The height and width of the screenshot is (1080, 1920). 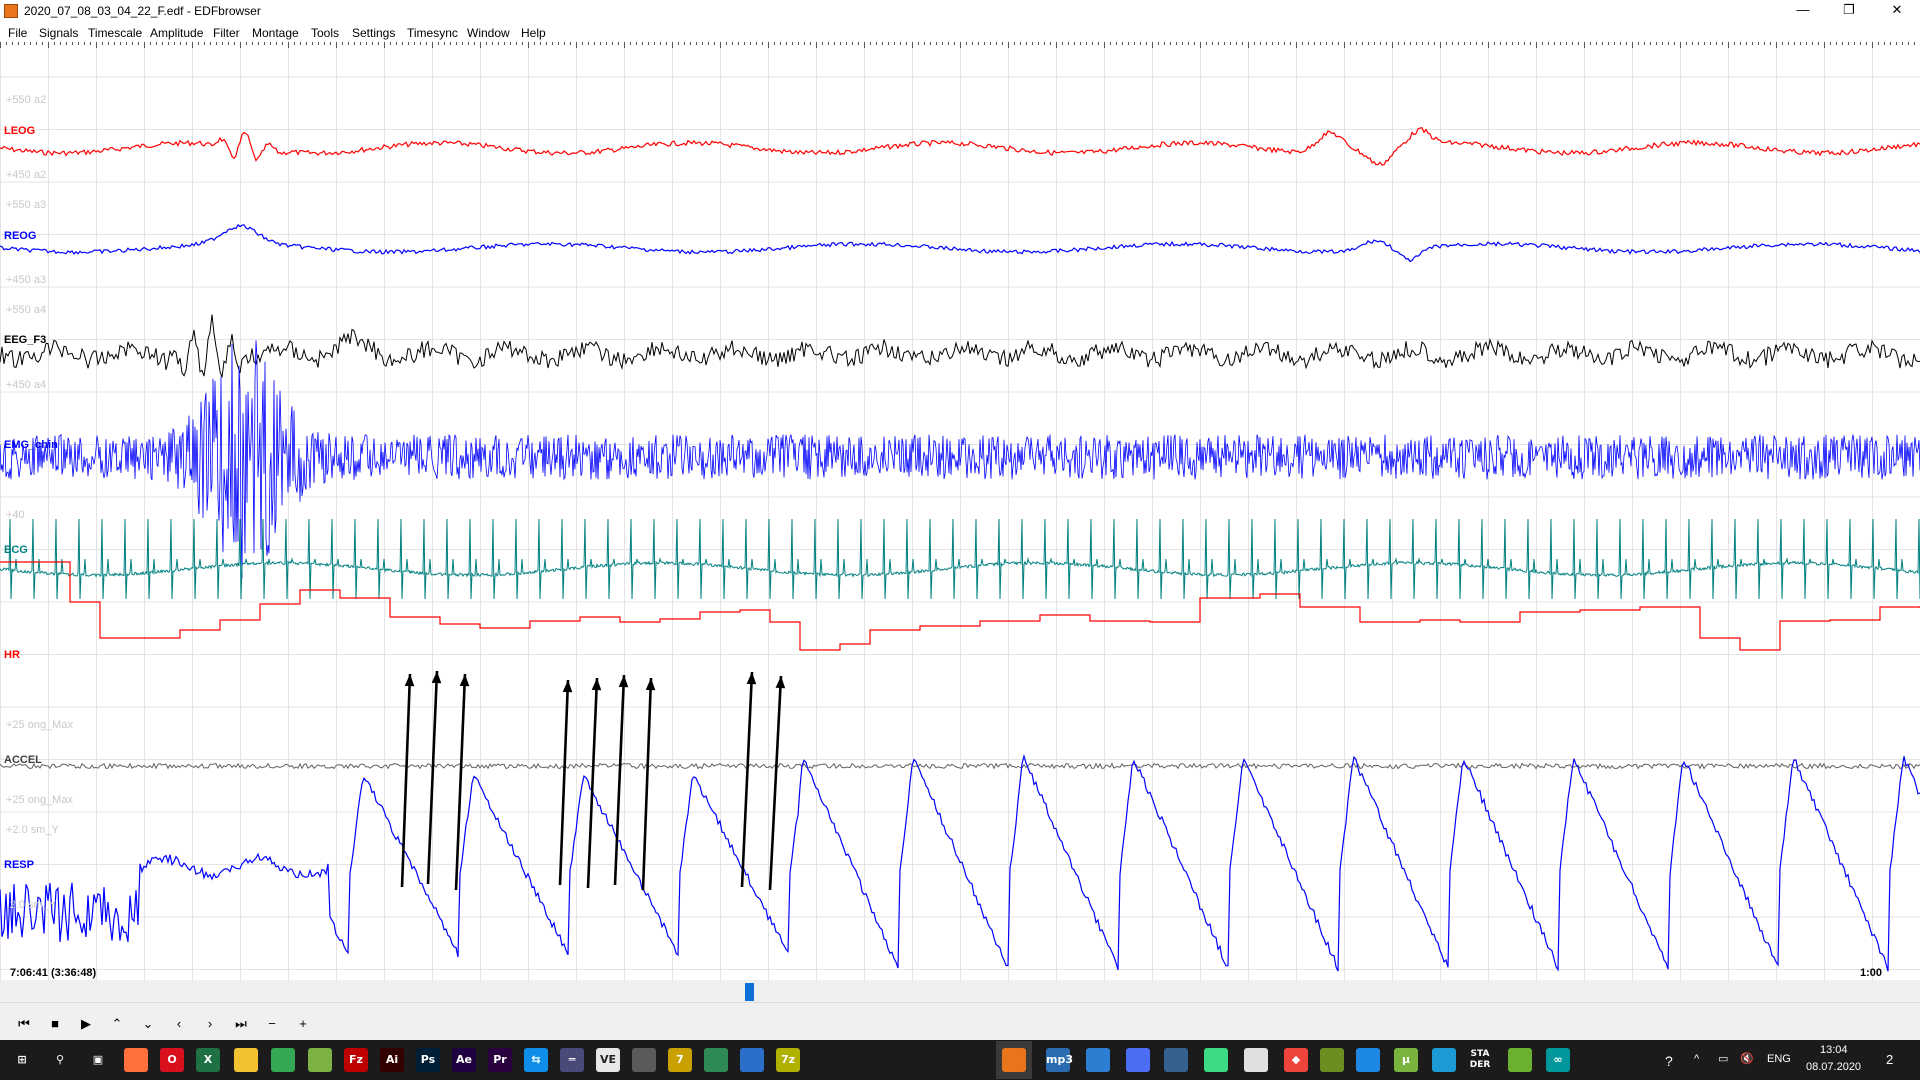 What do you see at coordinates (373, 33) in the screenshot?
I see `menu-settings: Settings` at bounding box center [373, 33].